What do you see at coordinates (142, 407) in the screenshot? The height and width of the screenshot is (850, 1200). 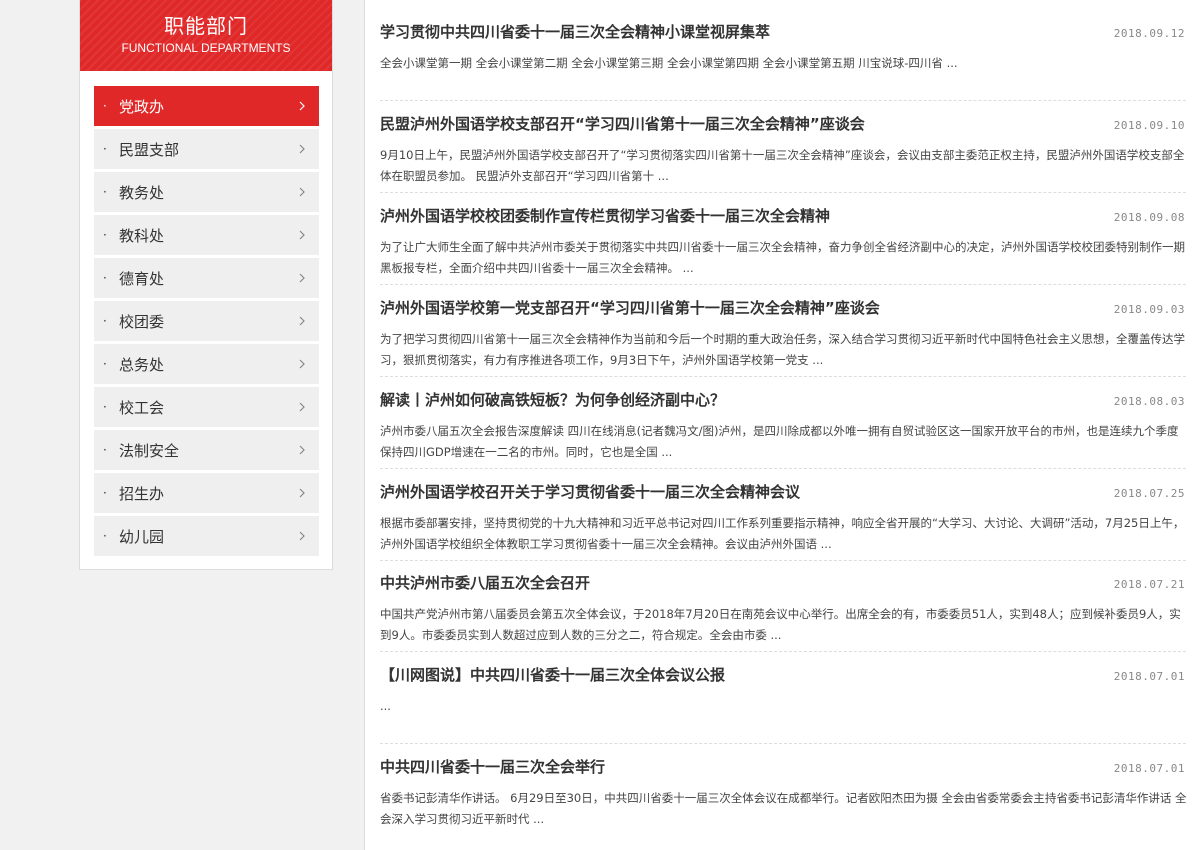 I see `menu-item-label: 校工会` at bounding box center [142, 407].